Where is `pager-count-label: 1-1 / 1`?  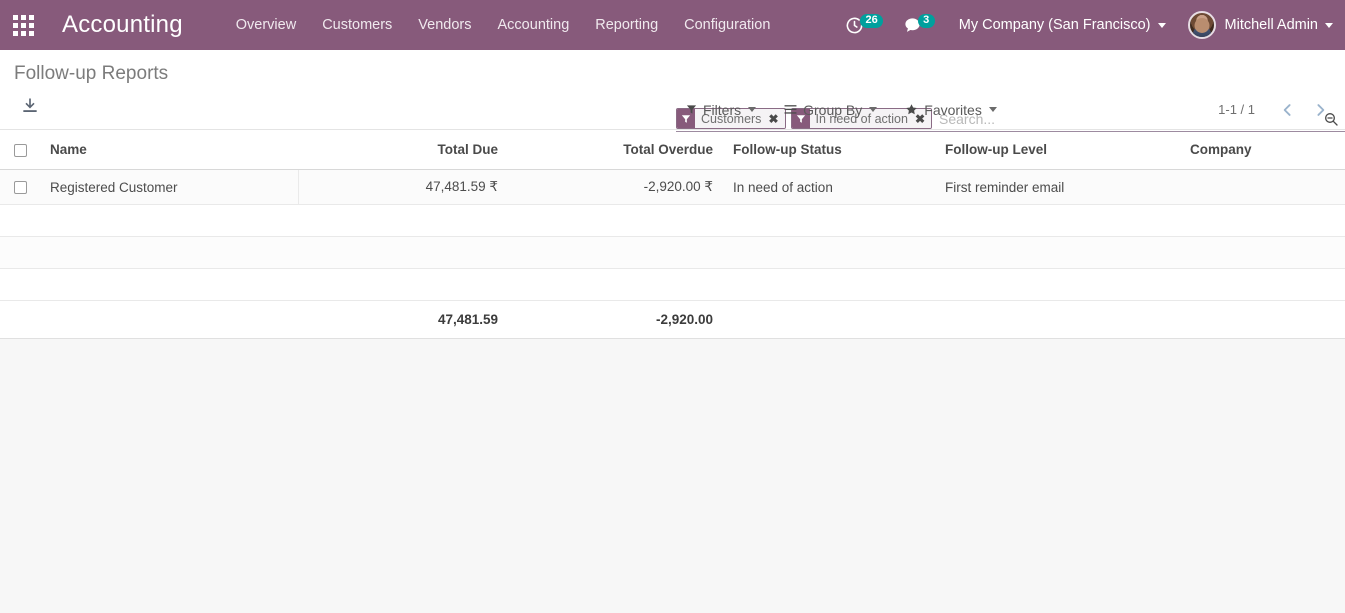
pager-count-label: 1-1 / 1 is located at coordinates (1236, 109).